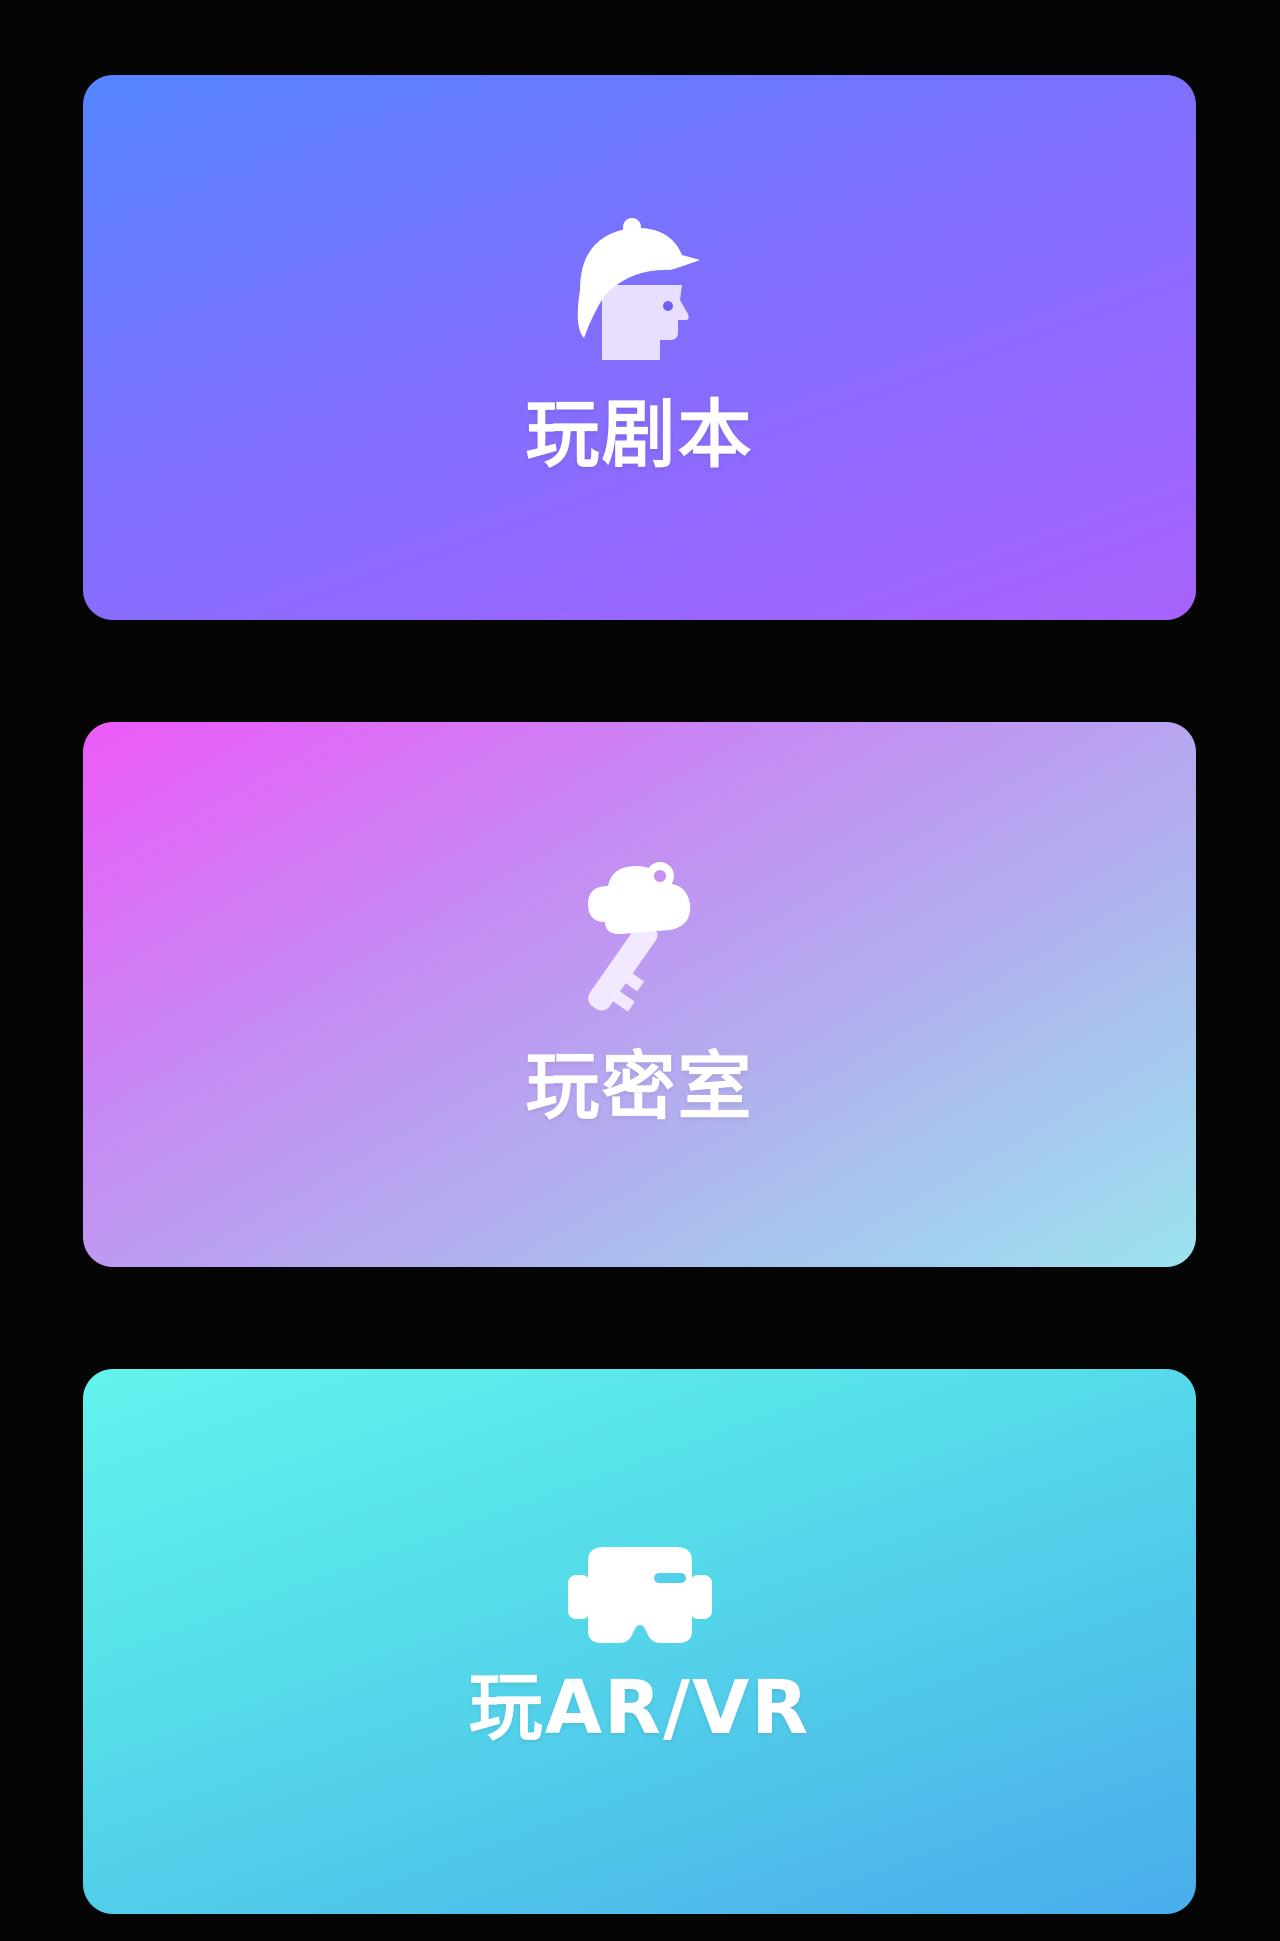 This screenshot has width=1280, height=1941. Describe the element at coordinates (639, 435) in the screenshot. I see `card-label: 玩剧本` at that location.